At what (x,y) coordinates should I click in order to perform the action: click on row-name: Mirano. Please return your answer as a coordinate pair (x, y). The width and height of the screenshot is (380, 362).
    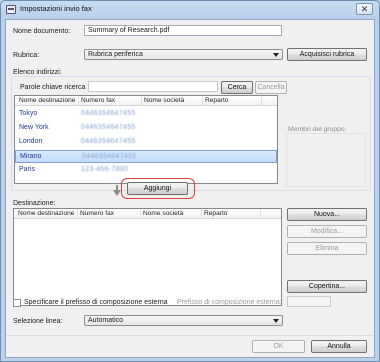
    Looking at the image, I should click on (31, 156).